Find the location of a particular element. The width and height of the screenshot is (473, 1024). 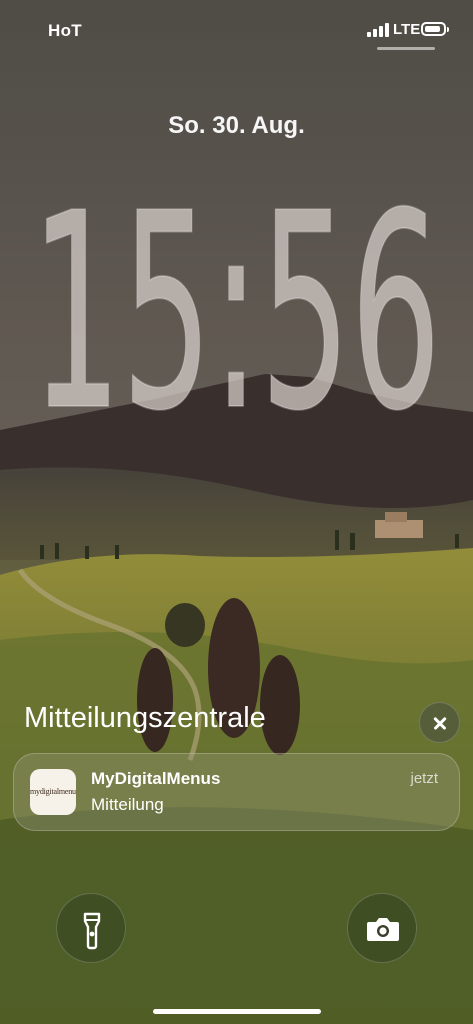

close-icon is located at coordinates (439, 722).